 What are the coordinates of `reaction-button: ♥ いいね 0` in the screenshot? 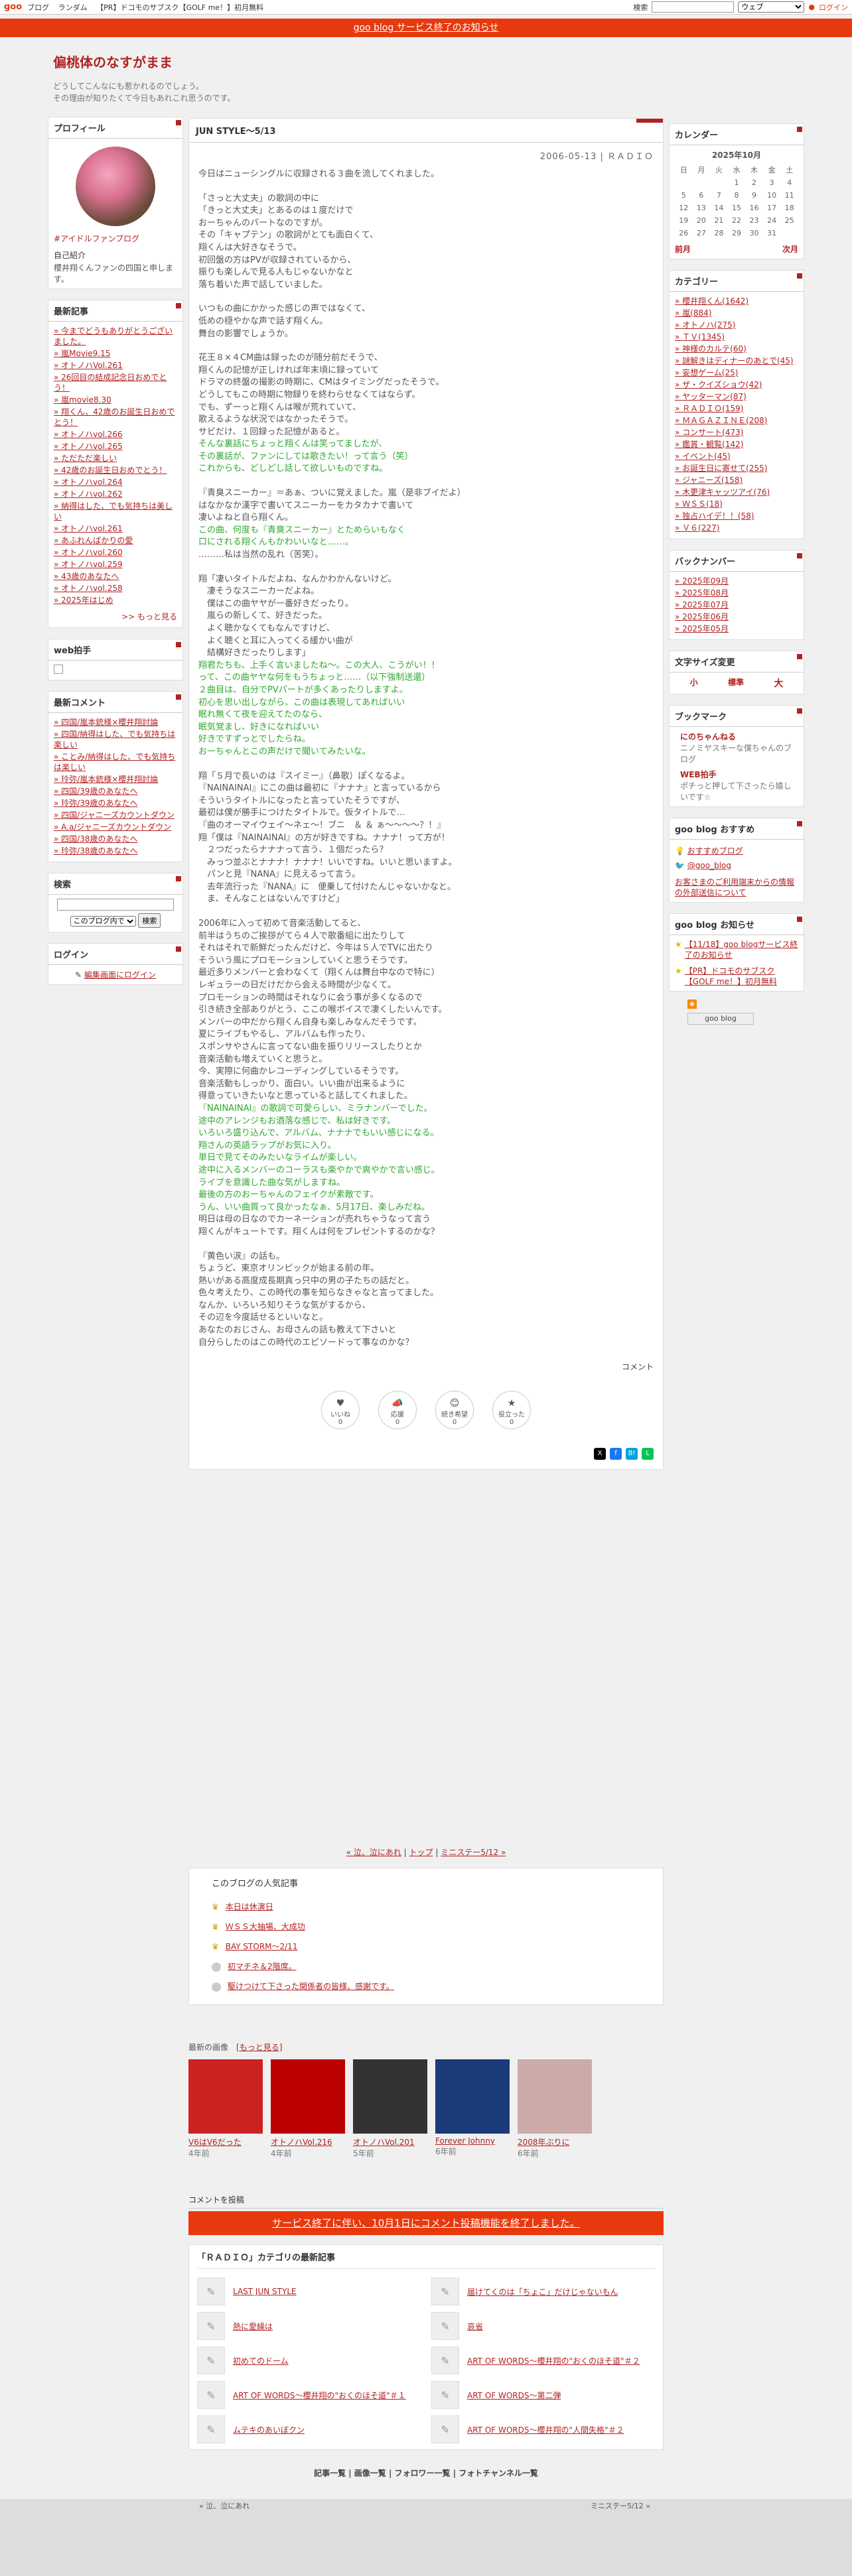 It's located at (340, 1411).